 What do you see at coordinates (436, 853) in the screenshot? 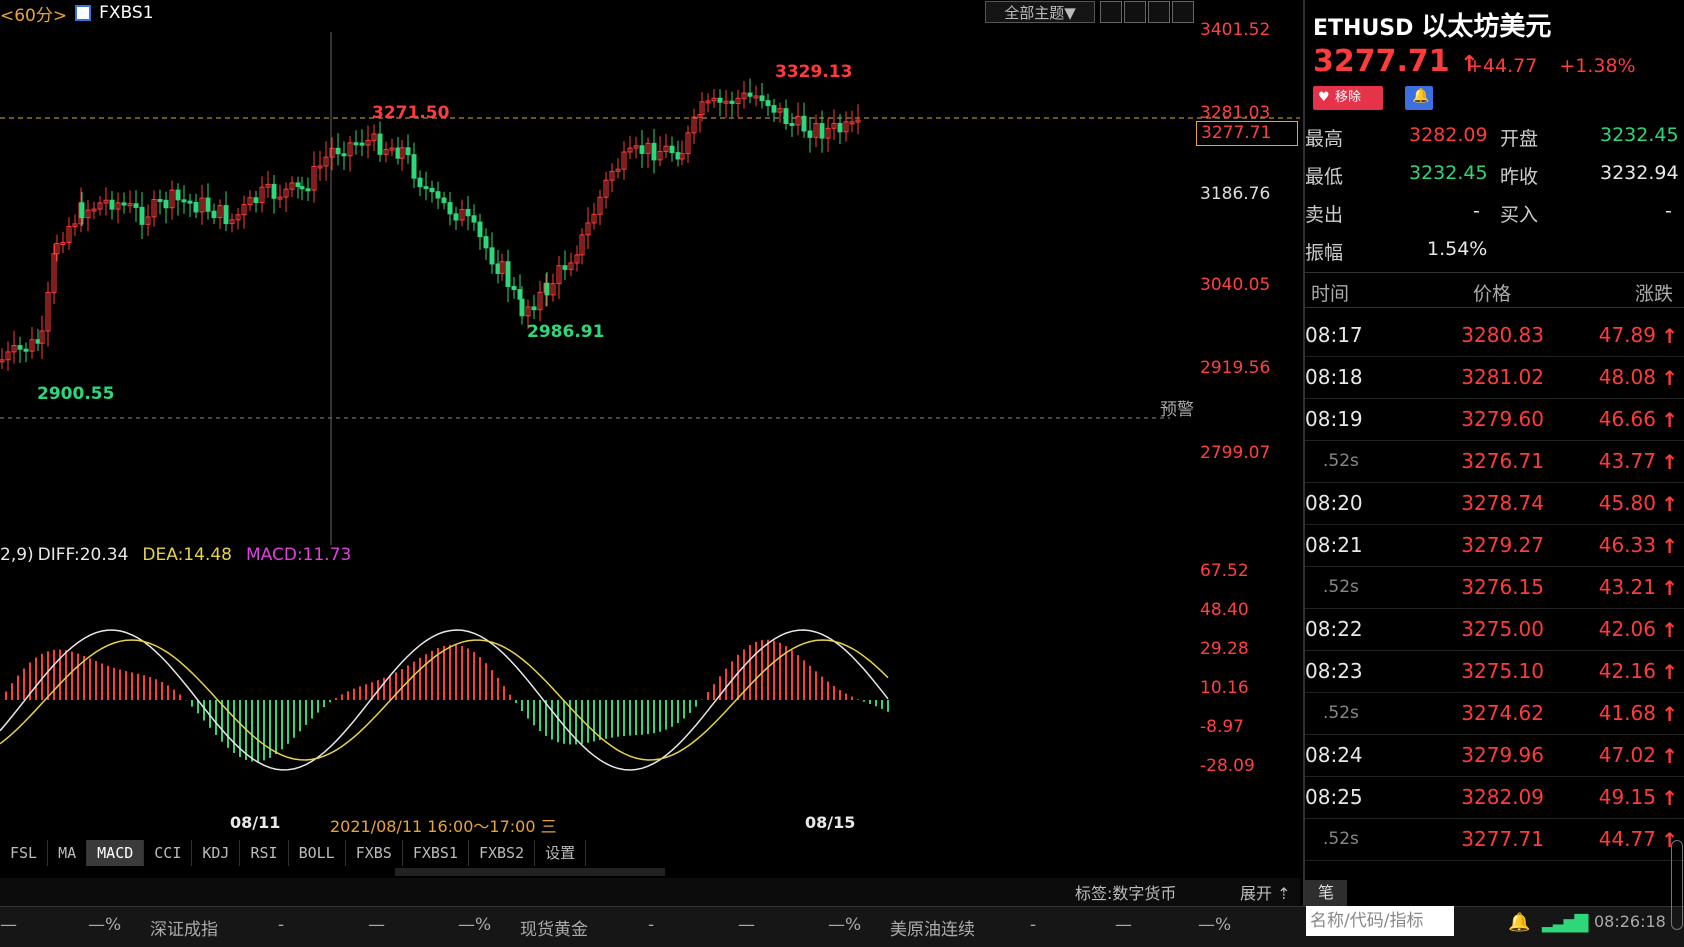
I see `tab-fxbs1: FXBS1` at bounding box center [436, 853].